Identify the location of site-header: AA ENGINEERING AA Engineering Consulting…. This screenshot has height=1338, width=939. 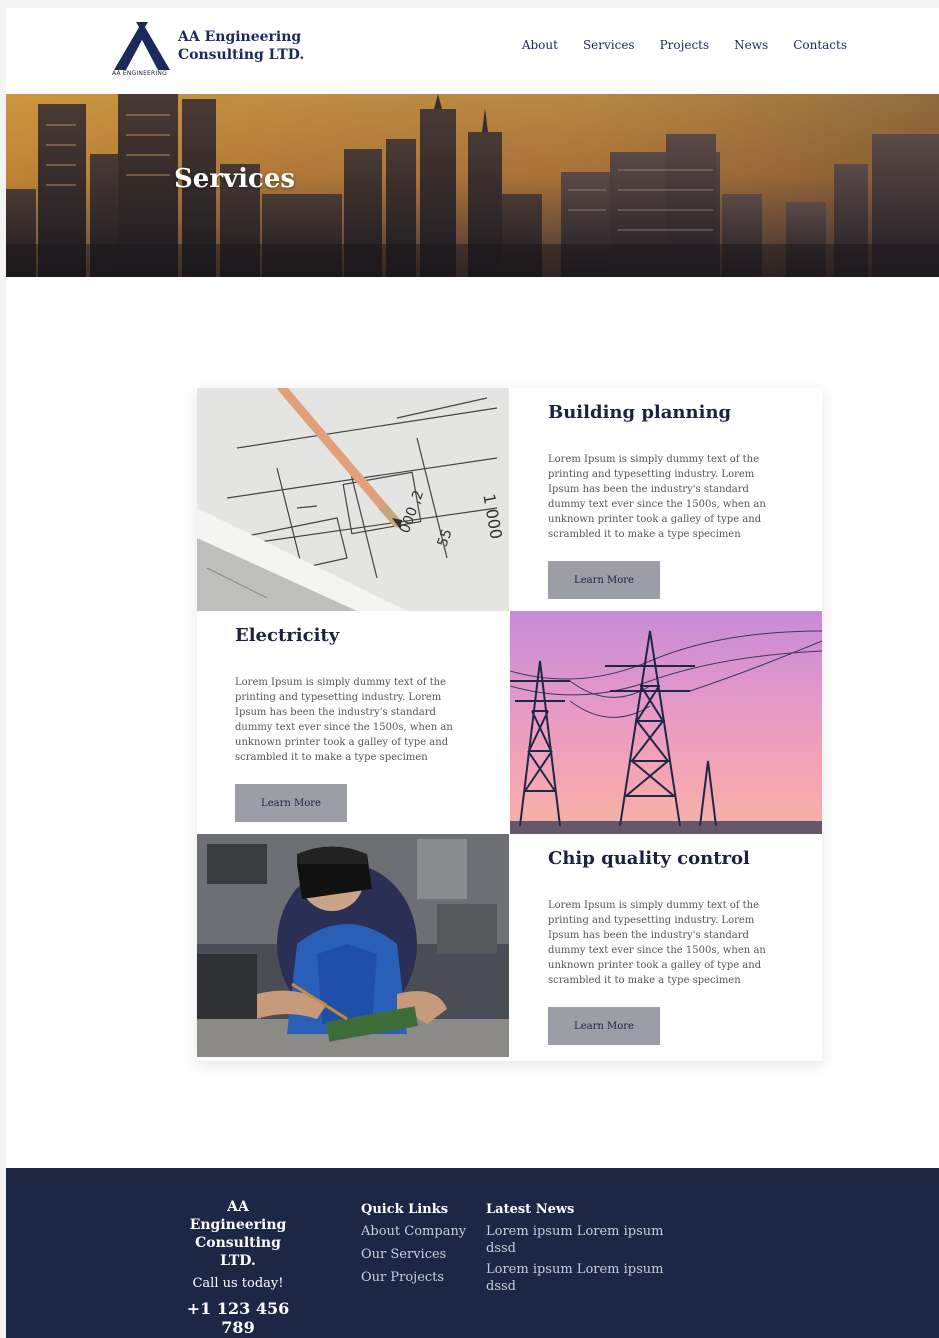
(472, 51).